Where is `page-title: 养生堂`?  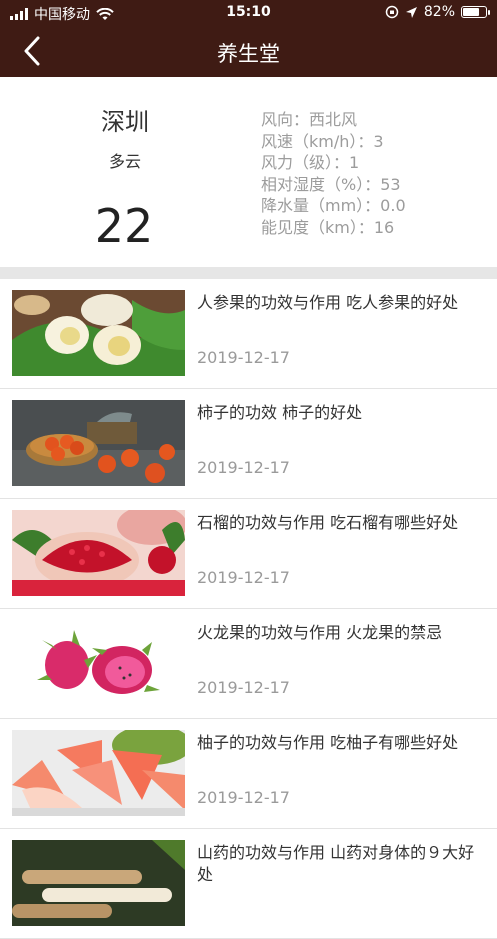
page-title: 养生堂 is located at coordinates (248, 54).